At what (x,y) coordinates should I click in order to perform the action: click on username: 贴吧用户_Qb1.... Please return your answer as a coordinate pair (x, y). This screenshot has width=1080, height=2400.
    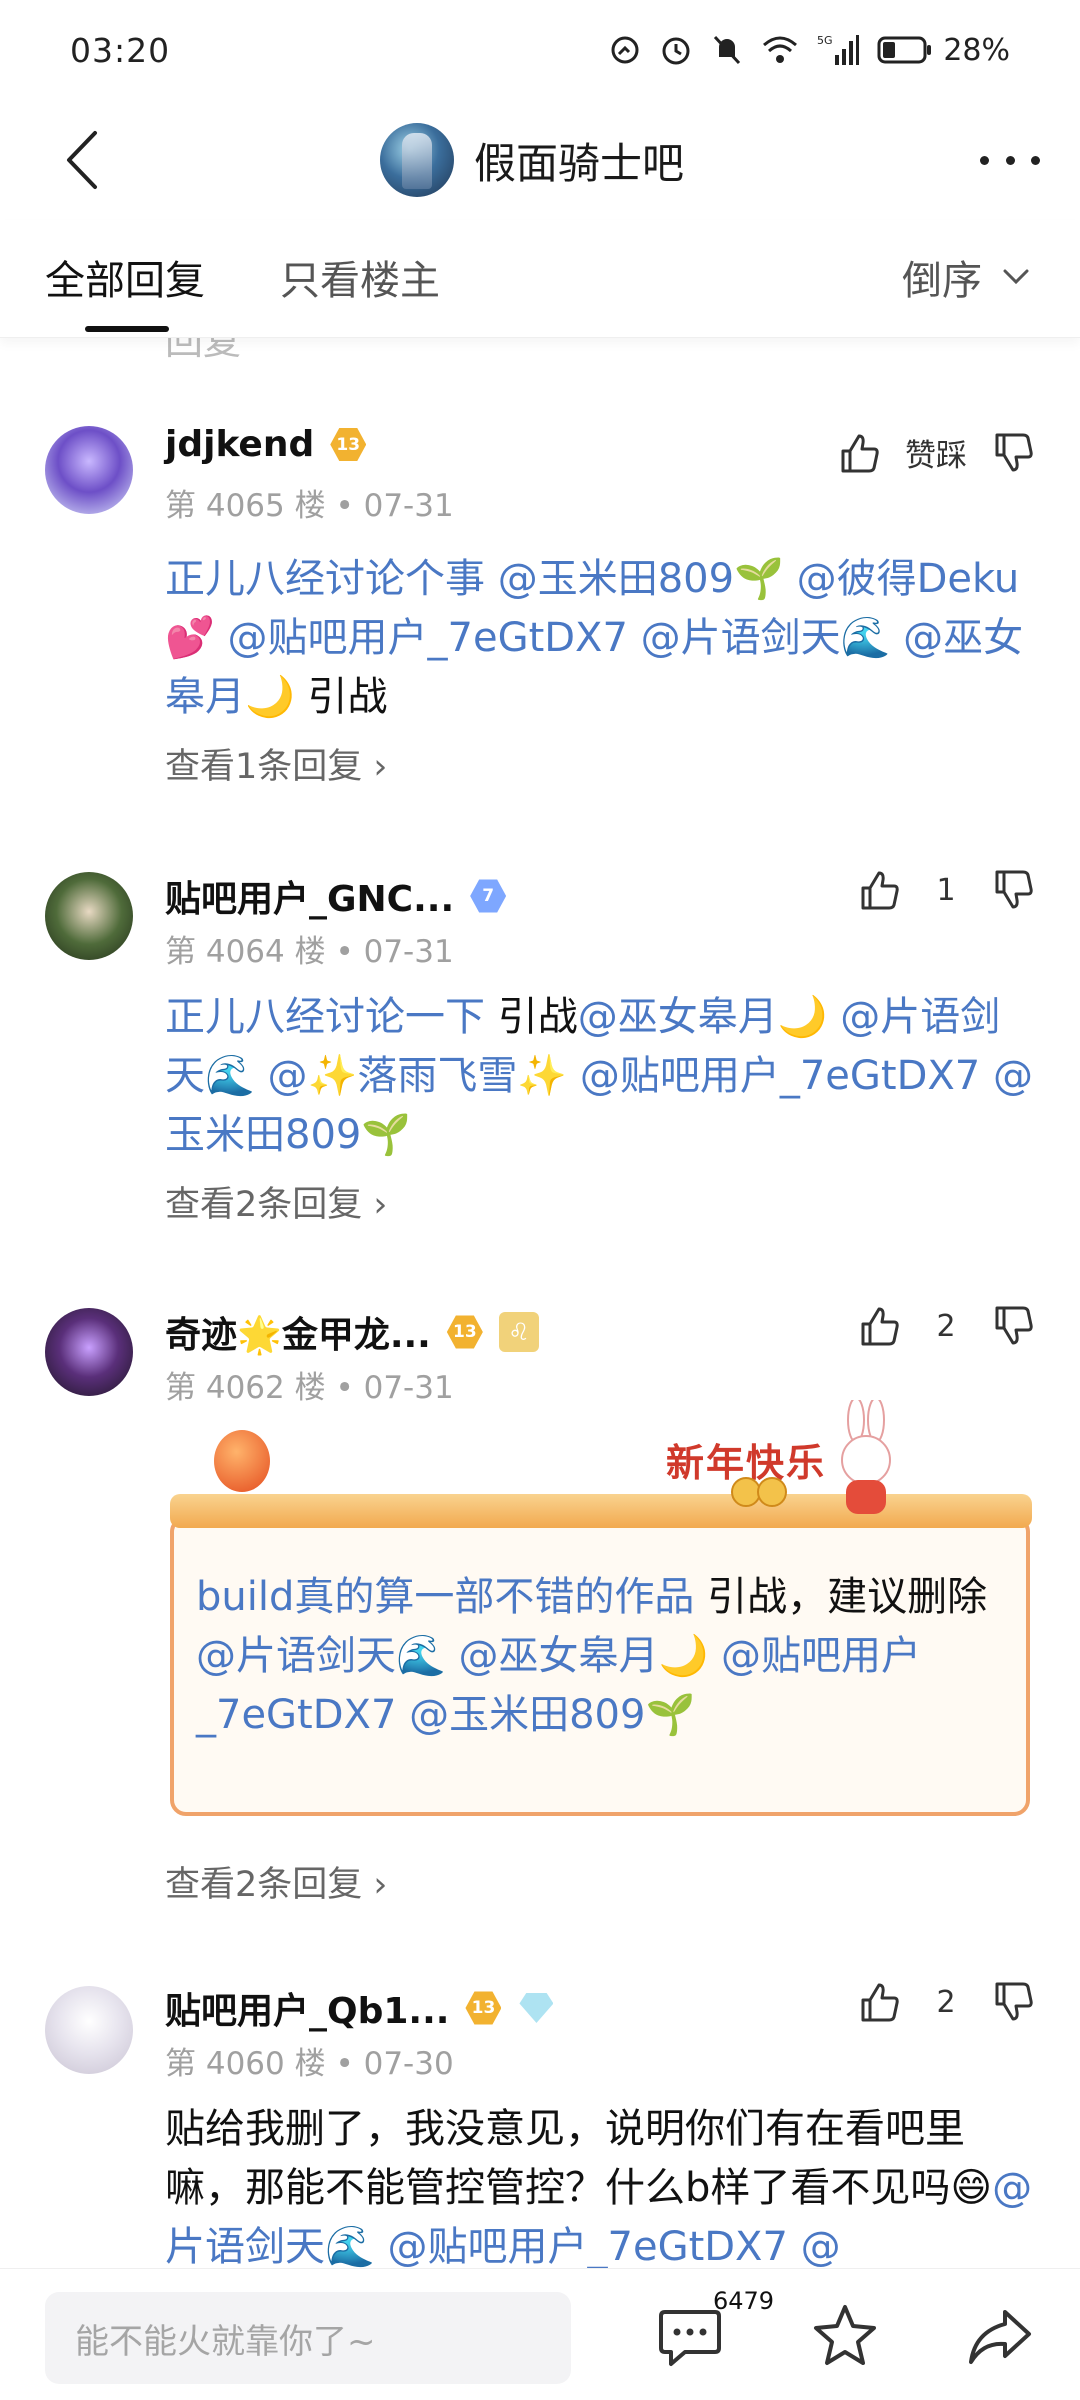
    Looking at the image, I should click on (307, 2008).